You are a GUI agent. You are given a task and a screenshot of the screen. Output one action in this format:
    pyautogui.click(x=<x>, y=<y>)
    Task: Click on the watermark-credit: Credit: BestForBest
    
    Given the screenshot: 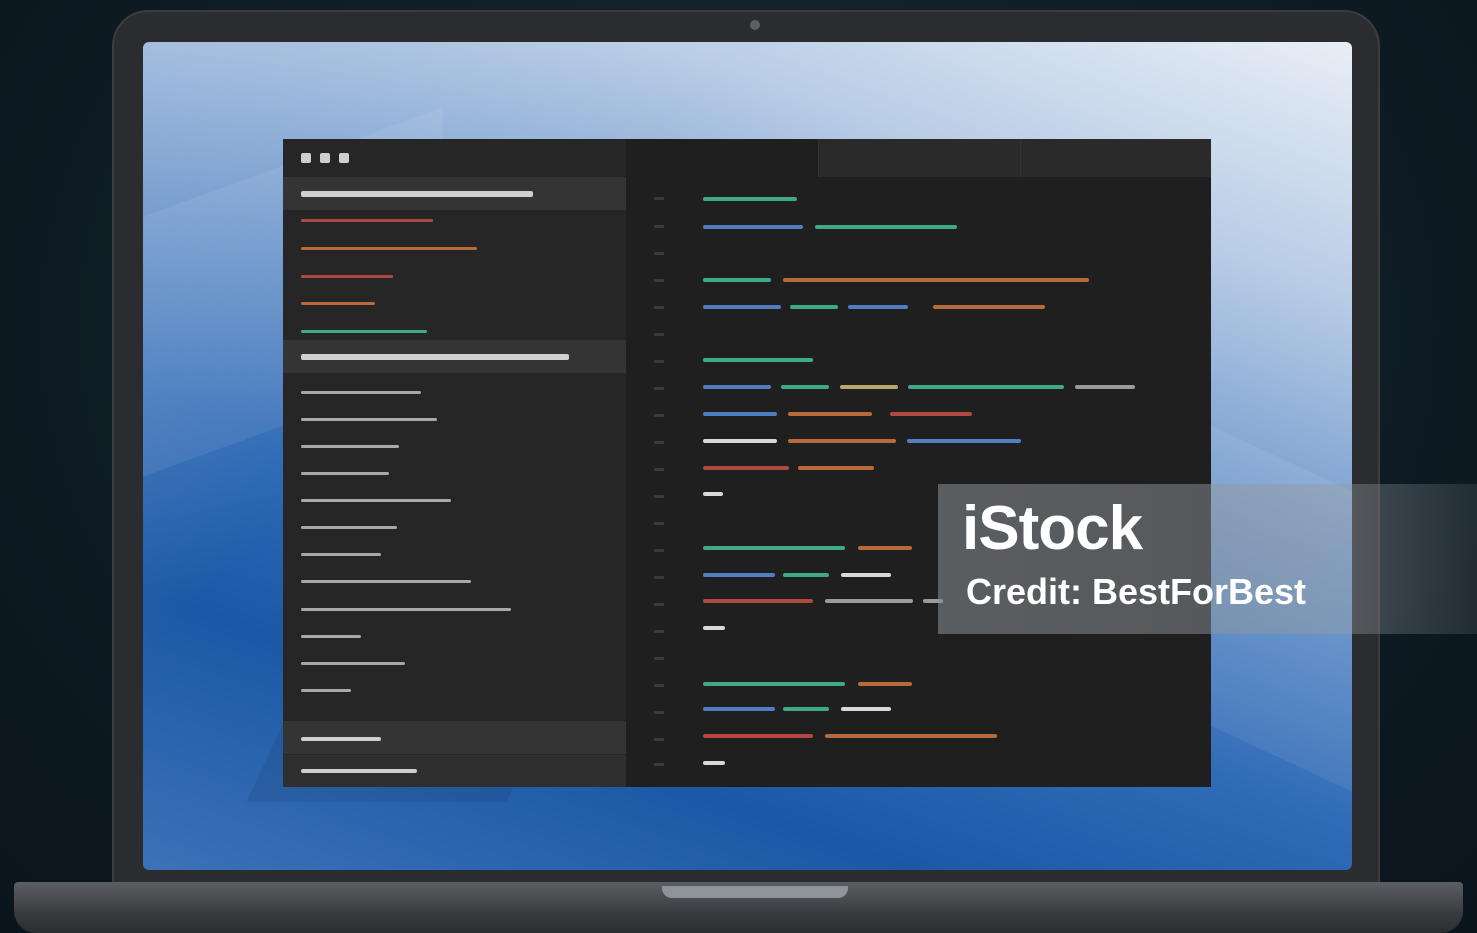 What is the action you would take?
    pyautogui.click(x=1136, y=591)
    